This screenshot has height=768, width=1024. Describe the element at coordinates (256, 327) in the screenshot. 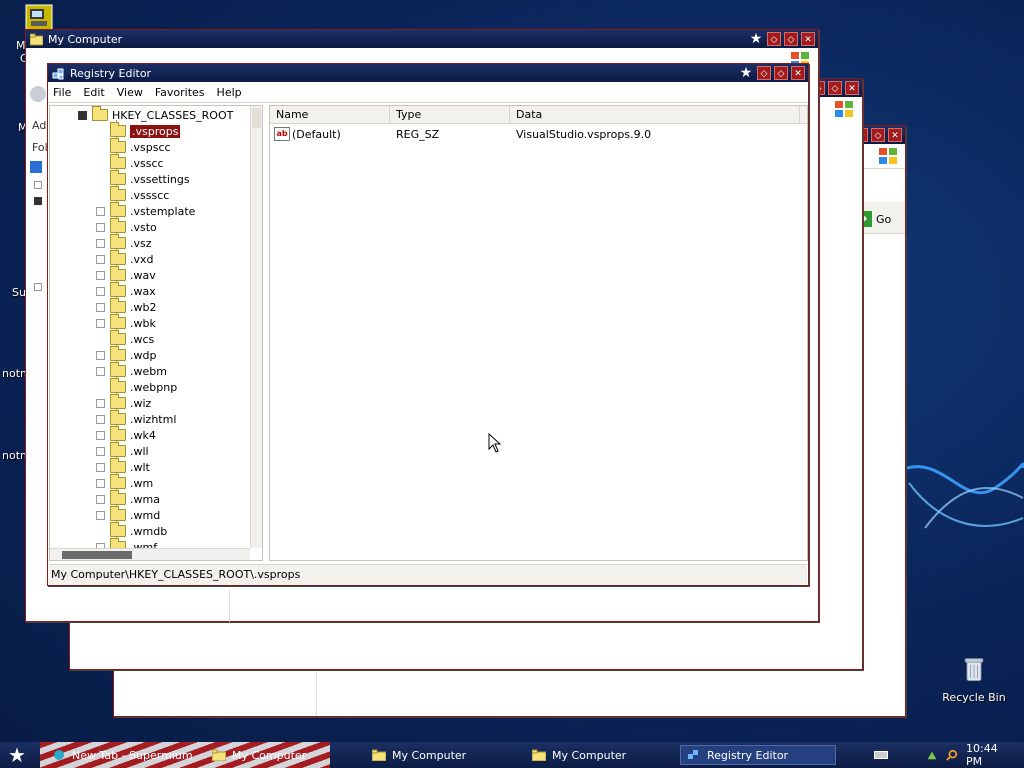

I see `tree-vertical-scrollbar` at that location.